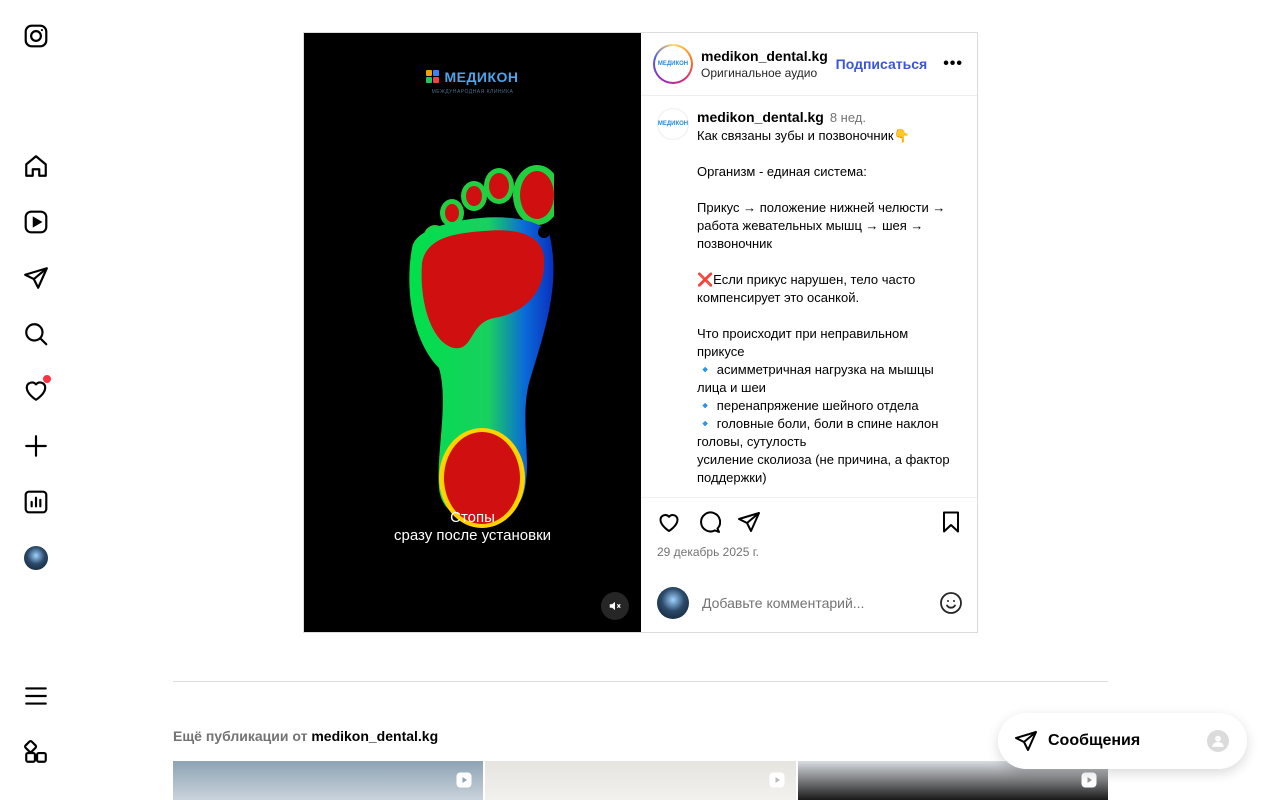 The image size is (1280, 800). I want to click on follow-button: Подписаться, so click(882, 64).